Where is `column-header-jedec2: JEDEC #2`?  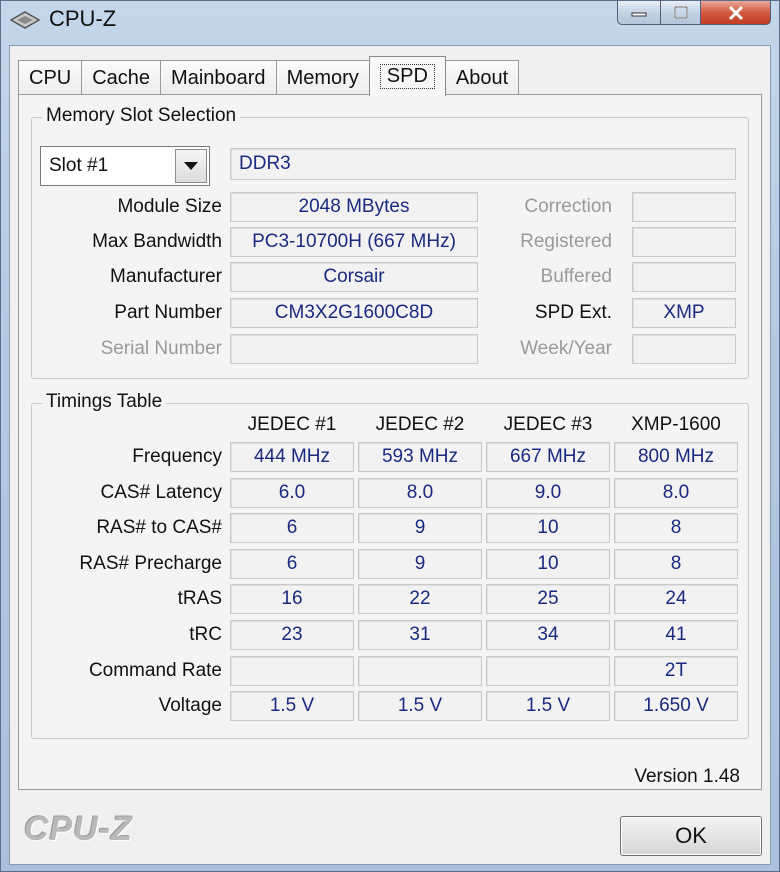
column-header-jedec2: JEDEC #2 is located at coordinates (420, 424).